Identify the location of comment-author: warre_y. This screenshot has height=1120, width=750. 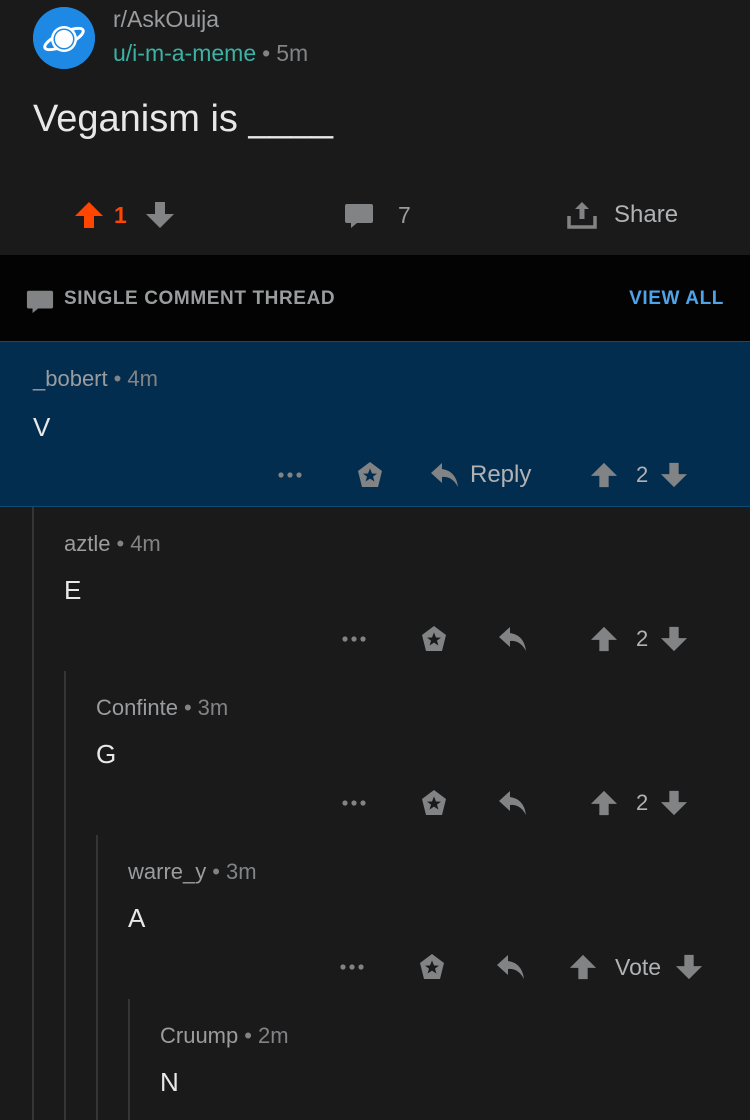
(167, 871).